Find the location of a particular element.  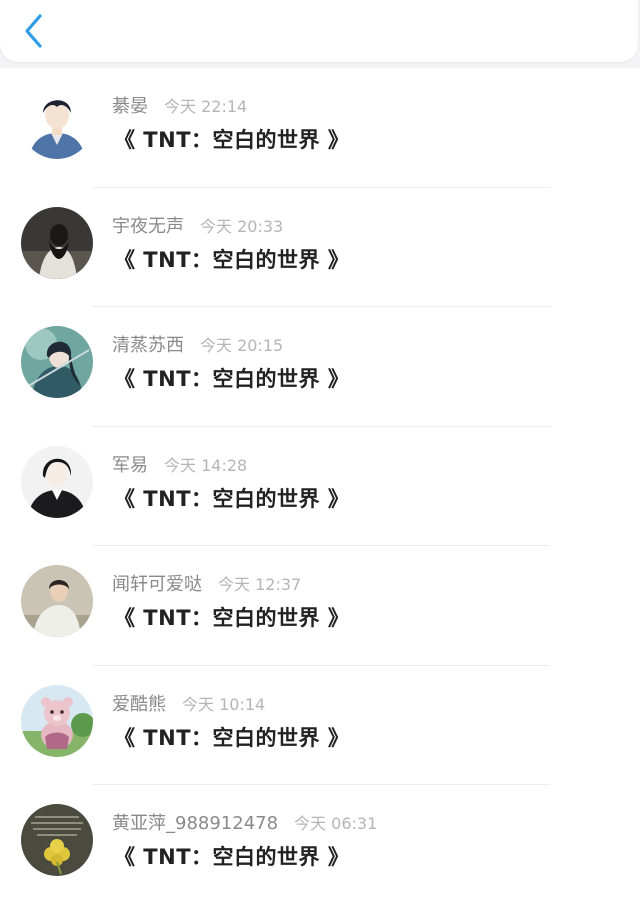

message-time: 今天 20:15 is located at coordinates (242, 345).